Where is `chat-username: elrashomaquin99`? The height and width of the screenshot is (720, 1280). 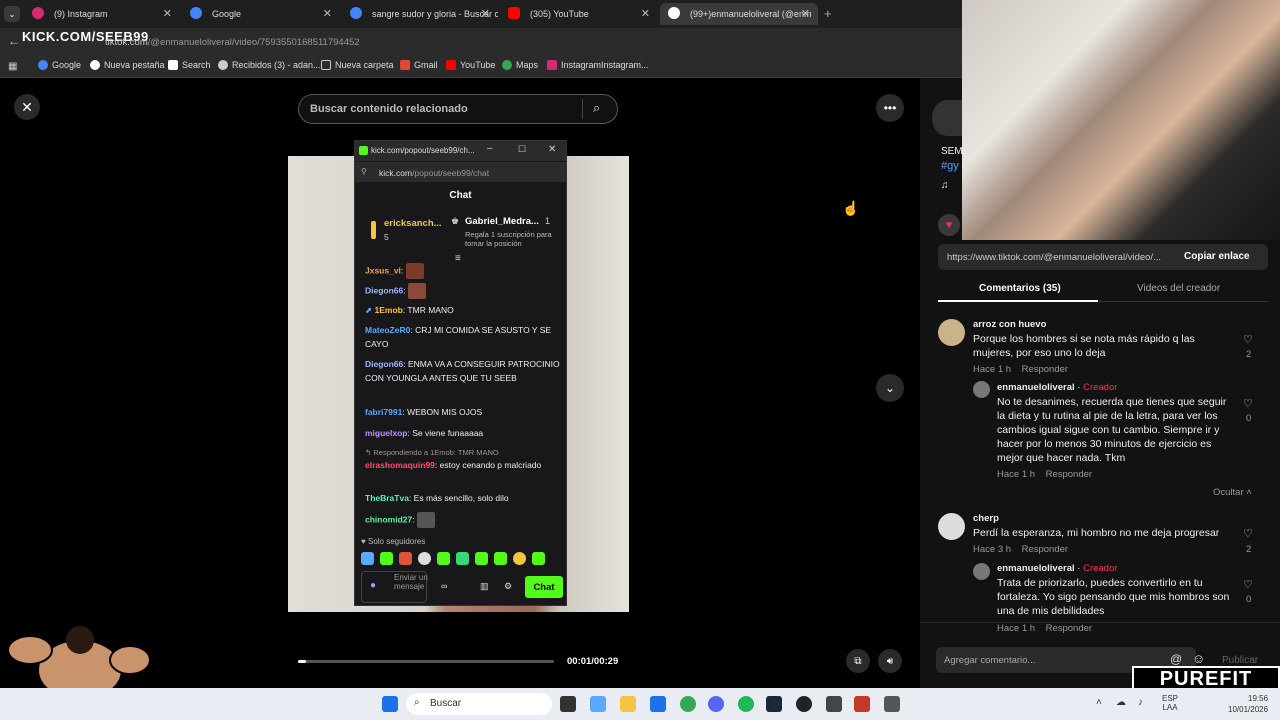 chat-username: elrashomaquin99 is located at coordinates (400, 465).